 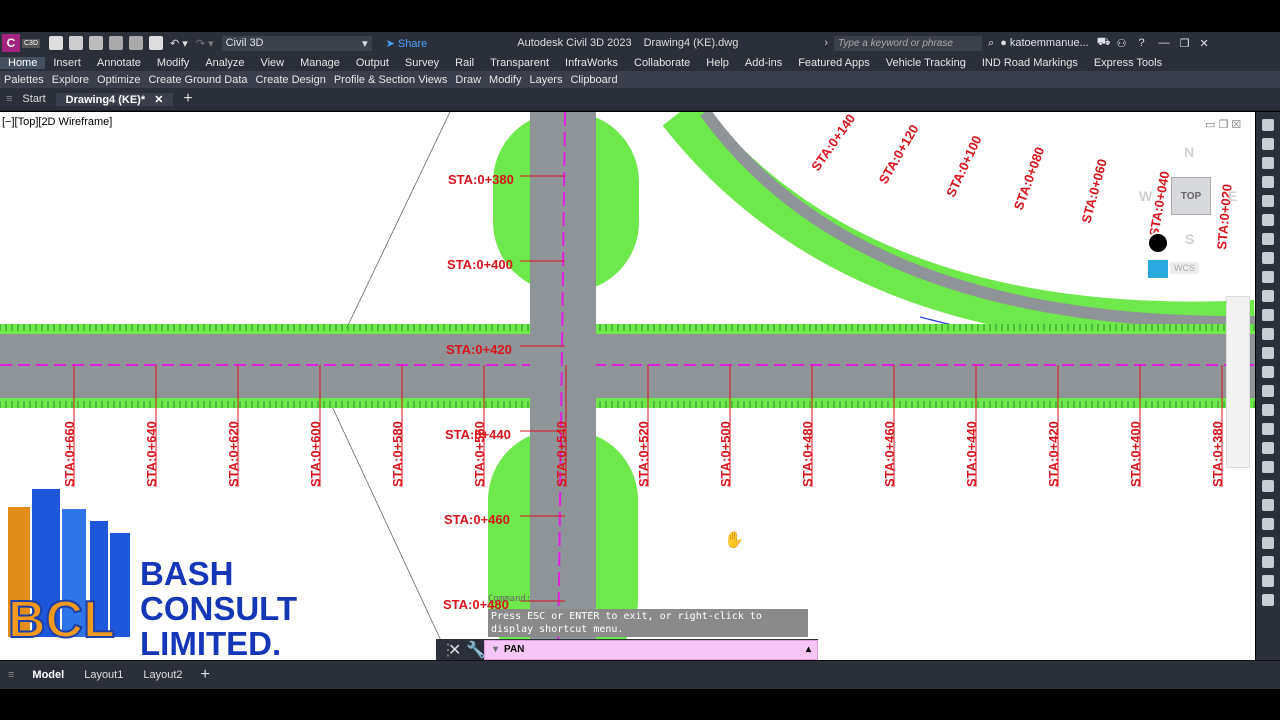 I want to click on tab-drawing: Drawing4 (KE)* ✕, so click(x=114, y=99).